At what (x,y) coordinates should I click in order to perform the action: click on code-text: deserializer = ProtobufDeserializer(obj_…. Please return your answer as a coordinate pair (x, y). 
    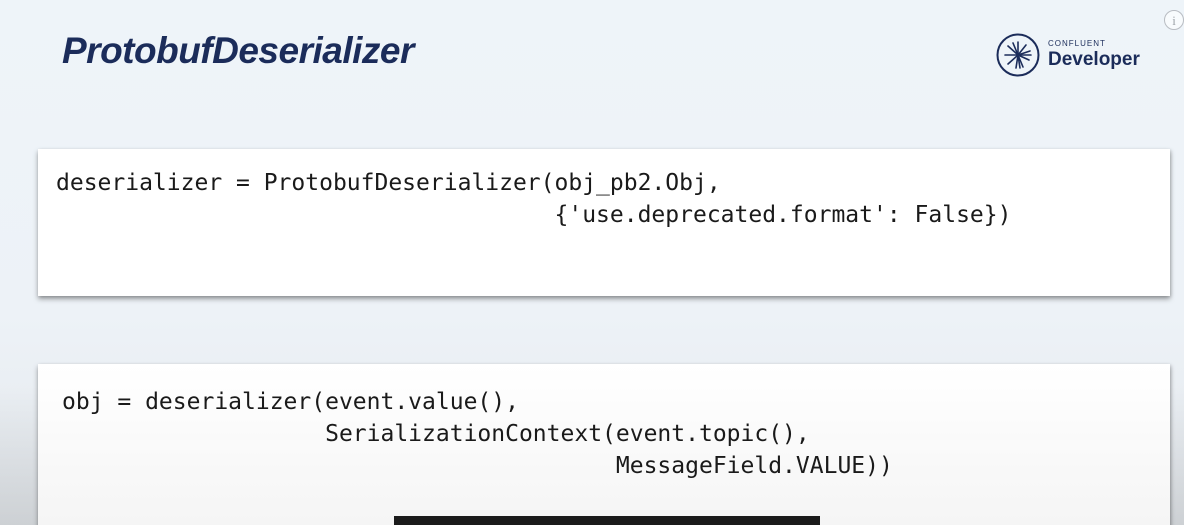
    Looking at the image, I should click on (533, 199).